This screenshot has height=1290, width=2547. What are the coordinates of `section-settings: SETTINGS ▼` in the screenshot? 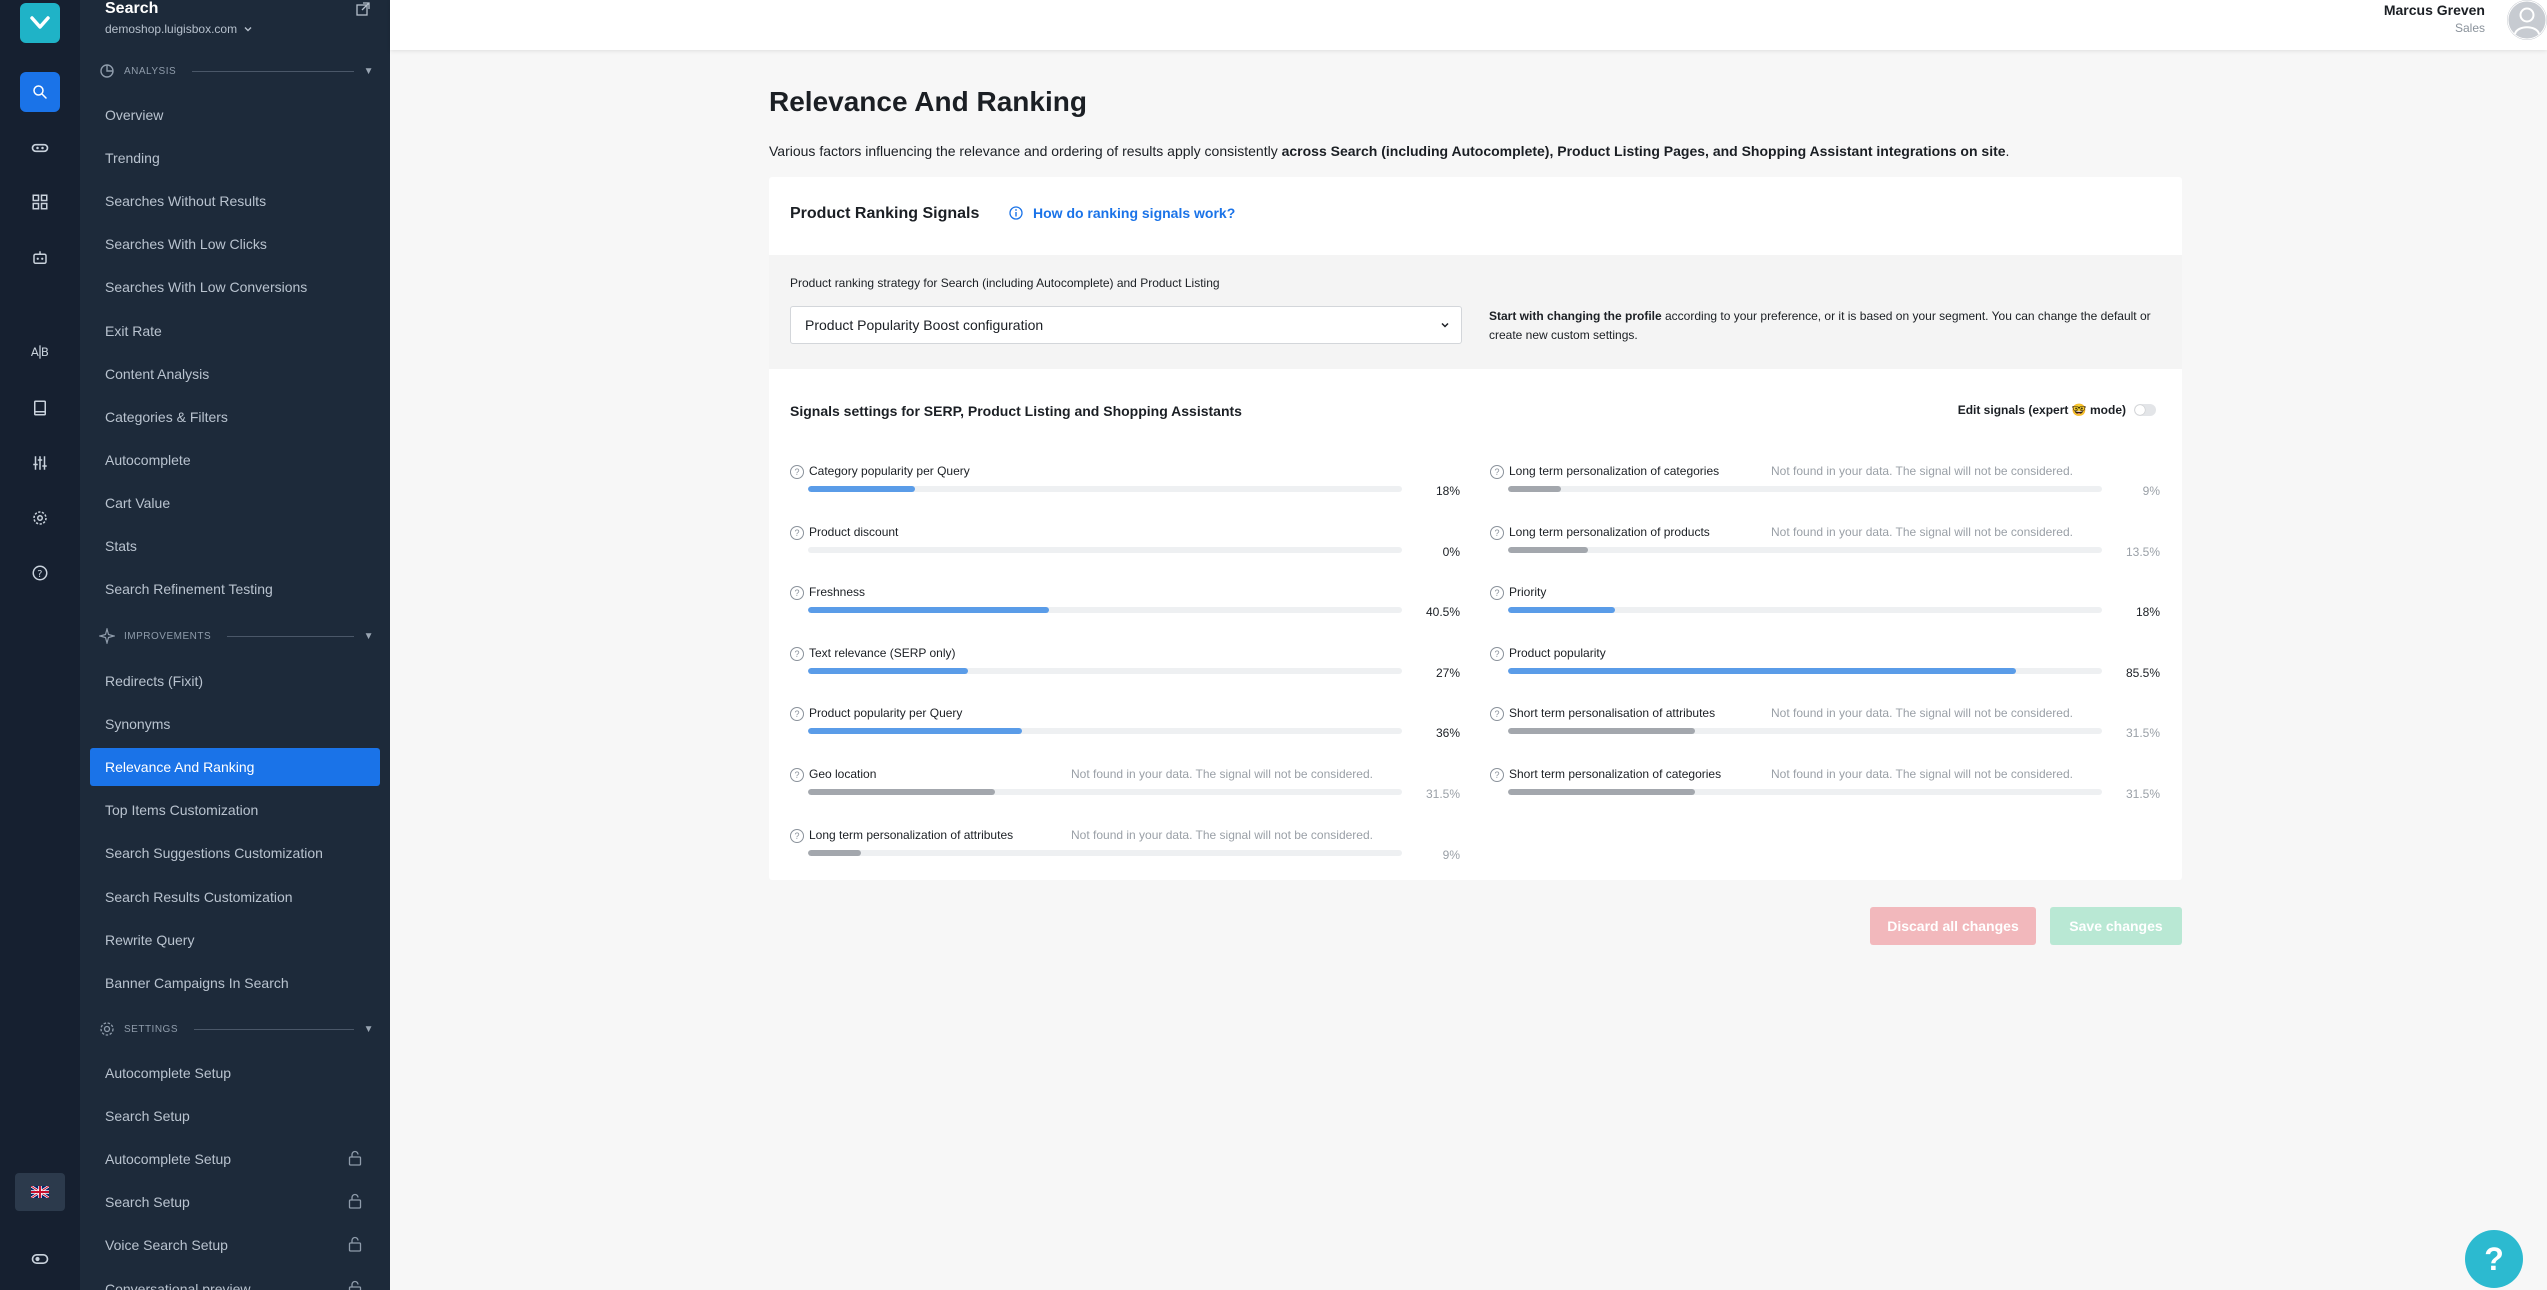 It's located at (238, 1029).